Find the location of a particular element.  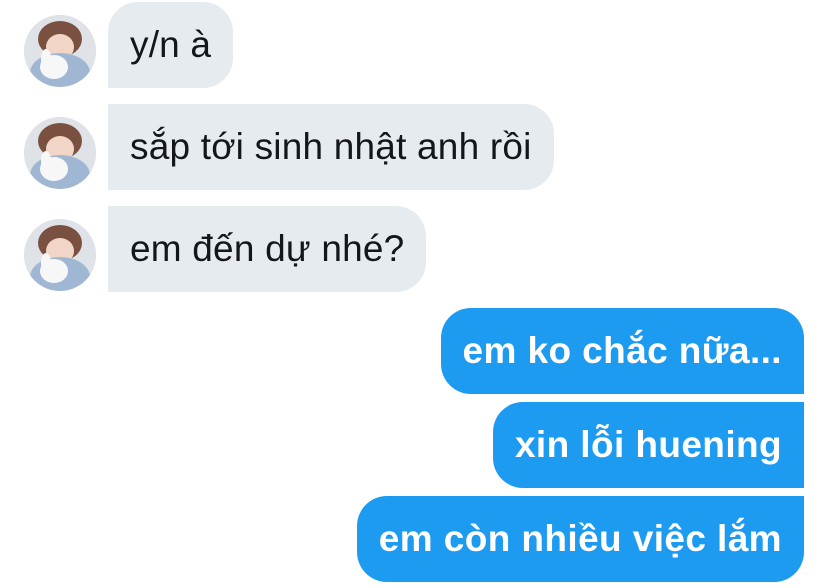

message-text: sắp tới sinh nhật anh rồi is located at coordinates (331, 146).